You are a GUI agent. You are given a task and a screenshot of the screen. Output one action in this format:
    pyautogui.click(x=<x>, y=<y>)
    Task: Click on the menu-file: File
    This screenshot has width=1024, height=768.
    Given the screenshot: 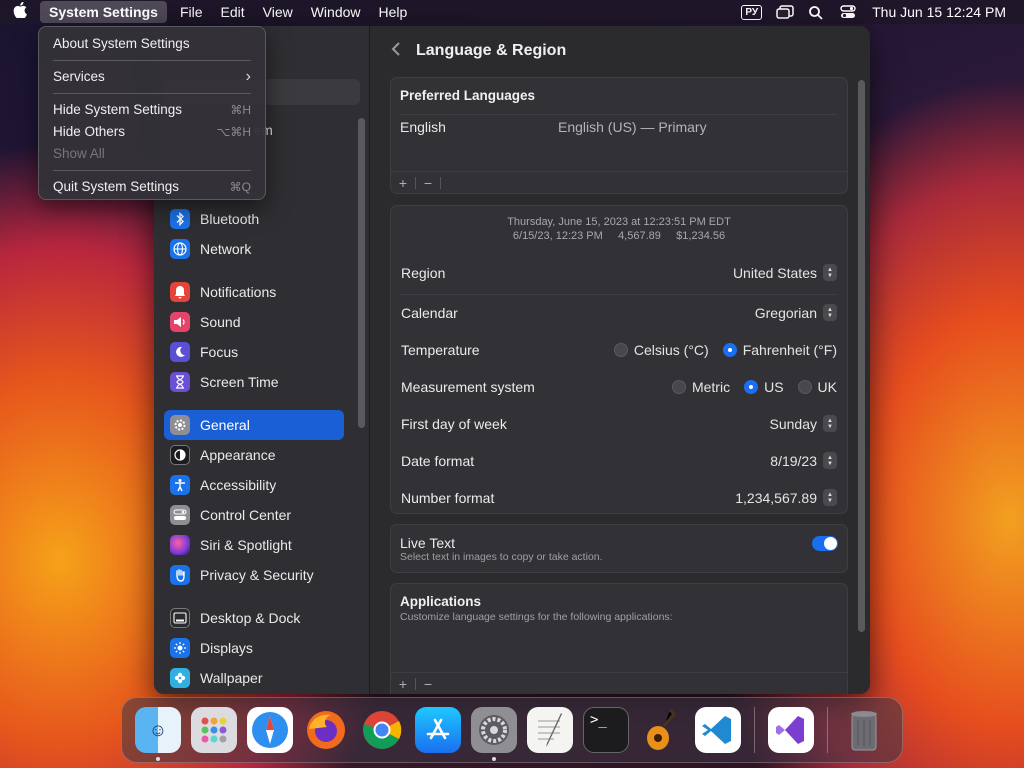 What is the action you would take?
    pyautogui.click(x=191, y=12)
    